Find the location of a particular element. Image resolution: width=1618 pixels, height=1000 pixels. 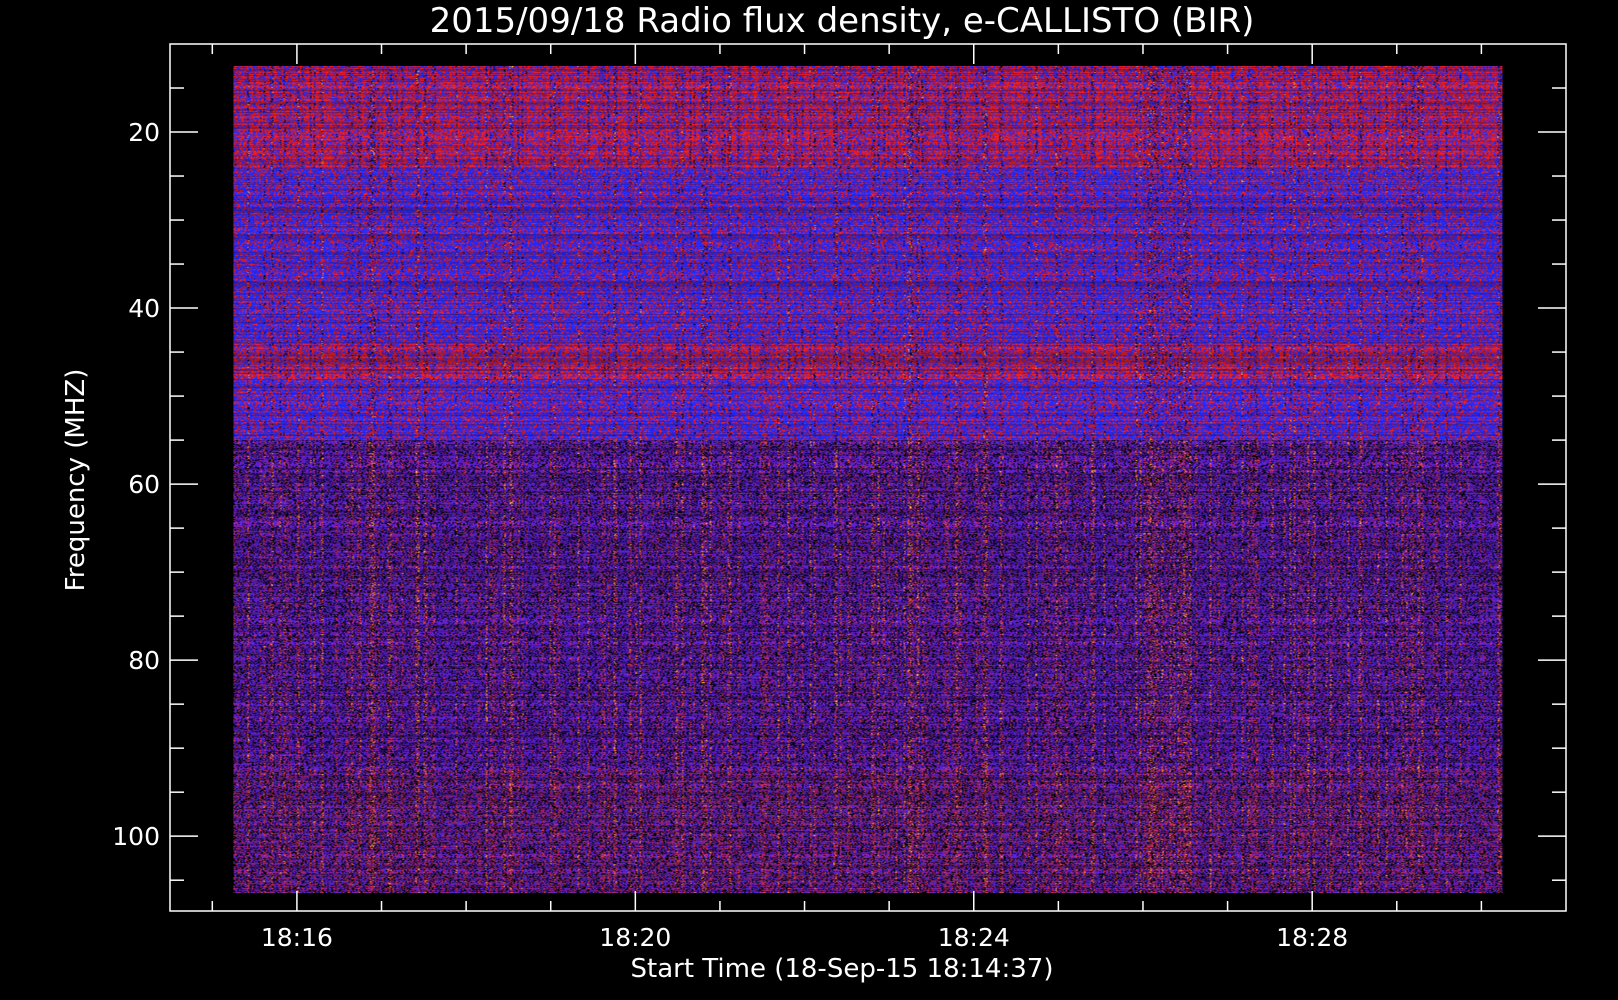

x-tick-label: 18:24 is located at coordinates (974, 937).